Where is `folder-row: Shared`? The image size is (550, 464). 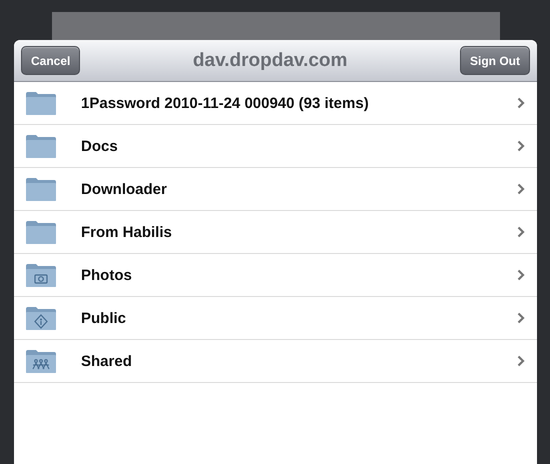
folder-row: Shared is located at coordinates (275, 361).